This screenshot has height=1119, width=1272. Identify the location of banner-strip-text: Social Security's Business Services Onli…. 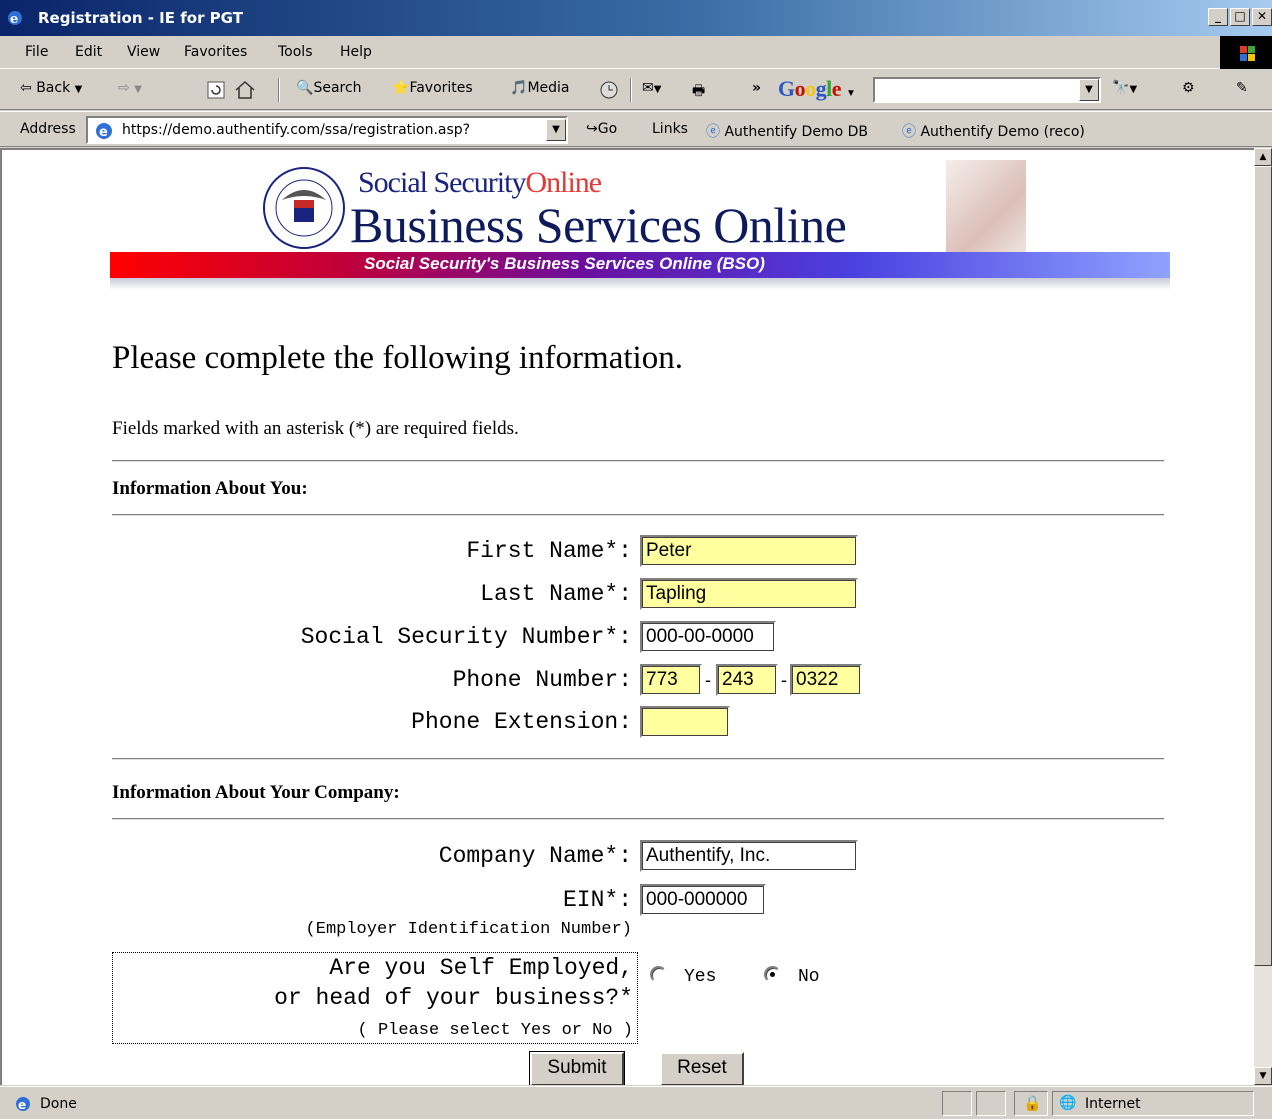
(564, 263).